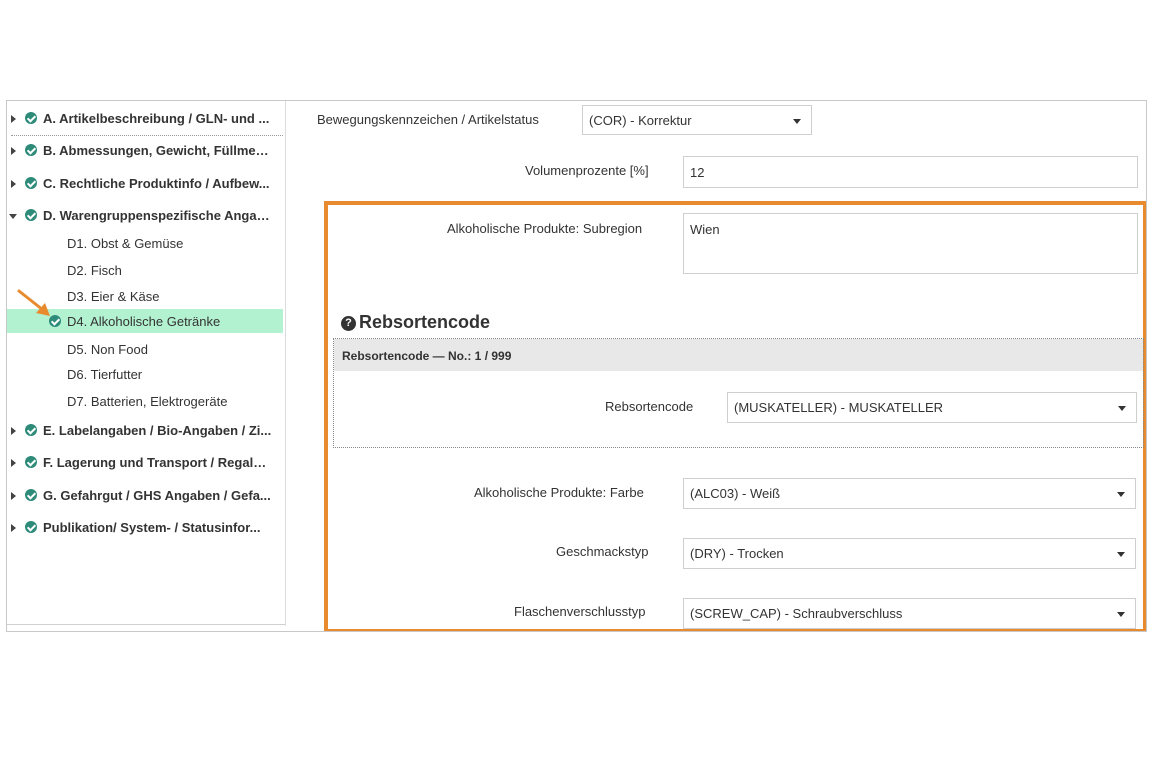  I want to click on subregion-label: Alkoholische Produkte: Subregion, so click(545, 228).